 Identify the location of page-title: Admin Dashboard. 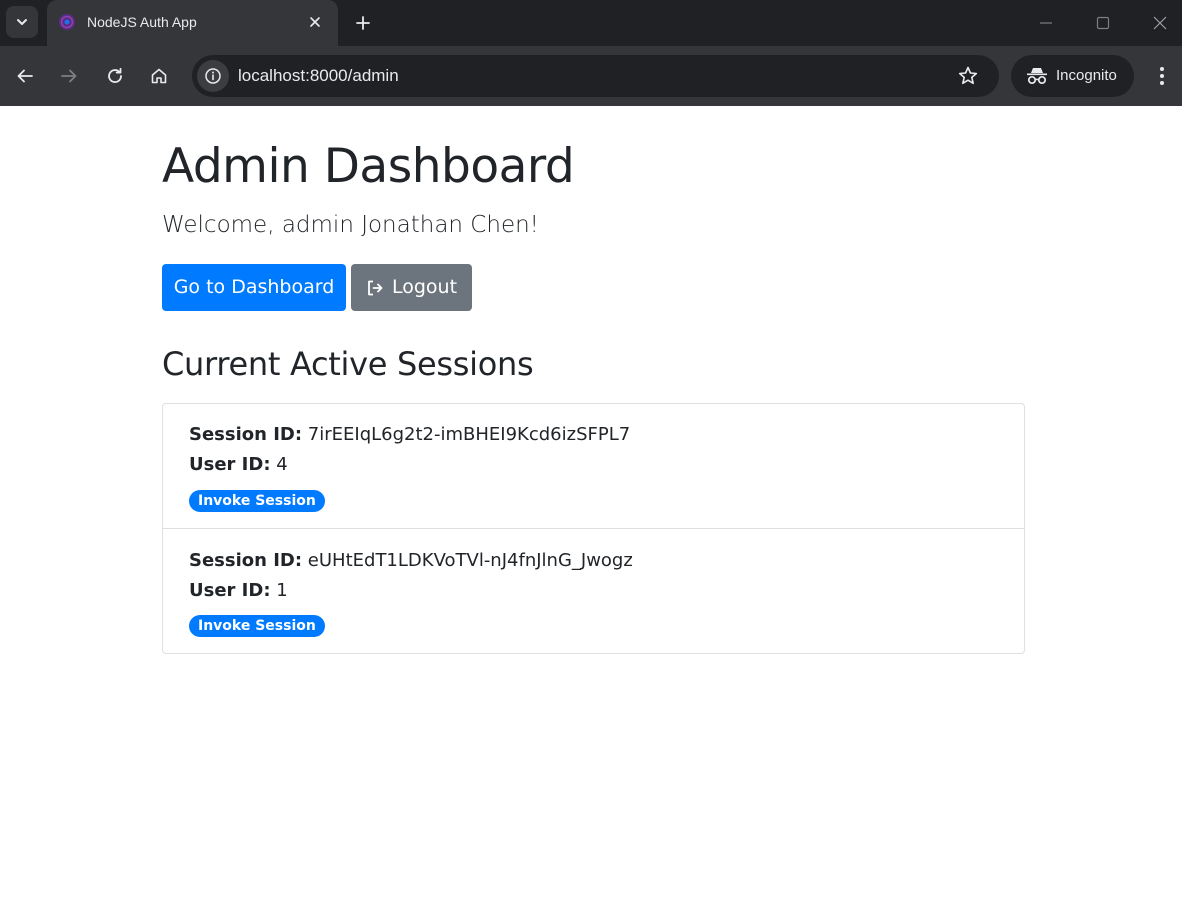
(368, 166).